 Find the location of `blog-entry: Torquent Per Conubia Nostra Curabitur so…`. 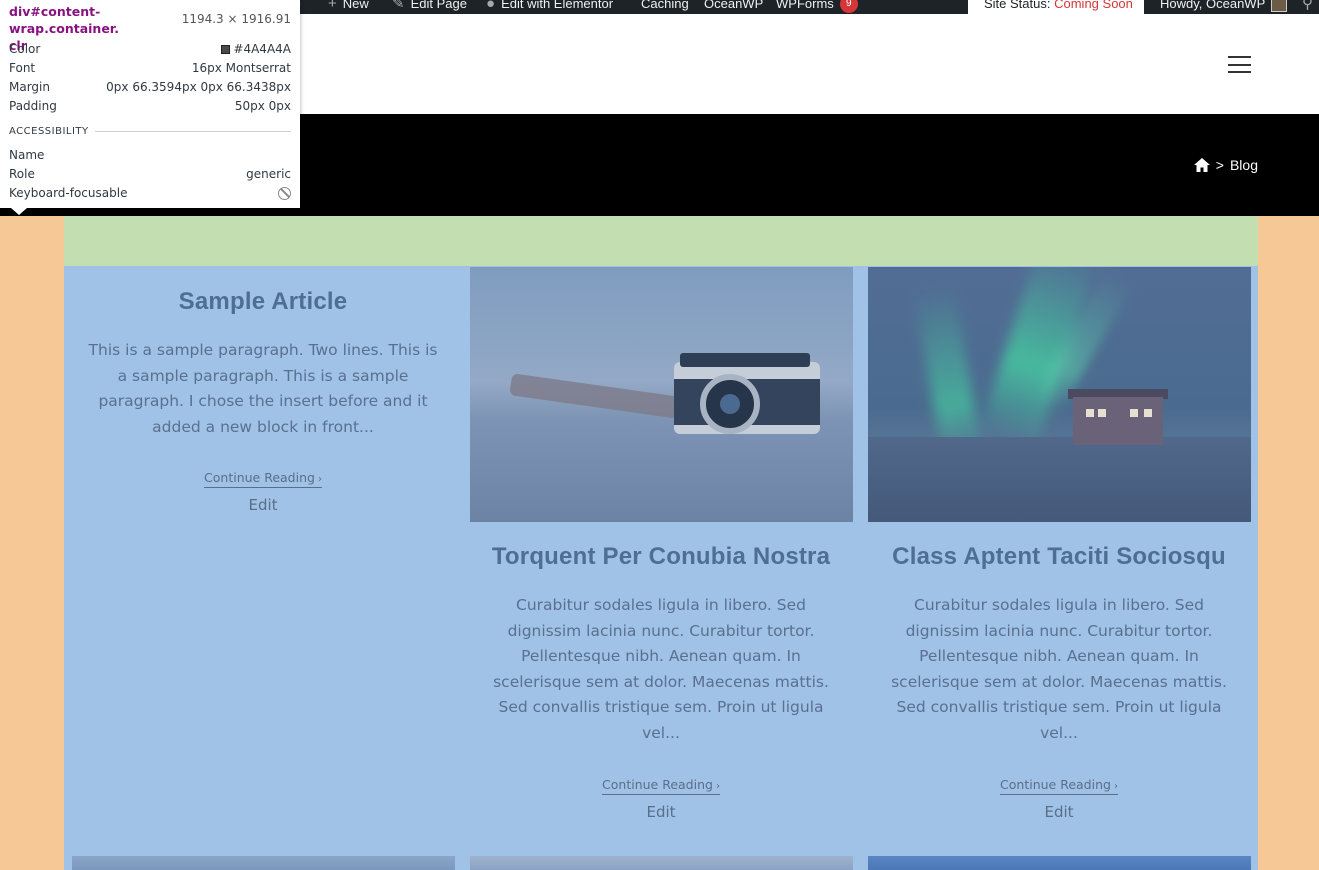

blog-entry: Torquent Per Conubia Nostra Curabitur so… is located at coordinates (661, 682).